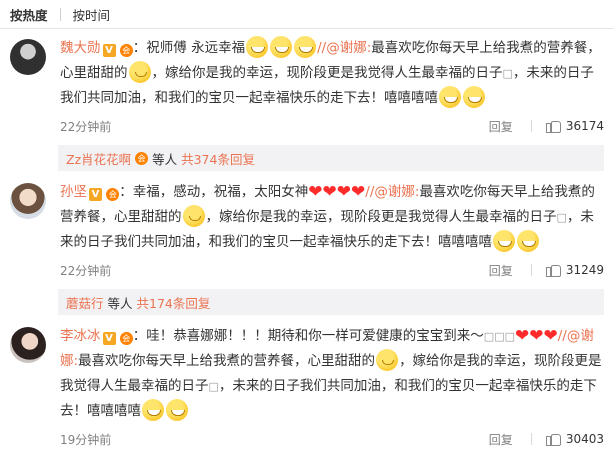 The width and height of the screenshot is (614, 453). I want to click on like-count: 36174, so click(584, 126).